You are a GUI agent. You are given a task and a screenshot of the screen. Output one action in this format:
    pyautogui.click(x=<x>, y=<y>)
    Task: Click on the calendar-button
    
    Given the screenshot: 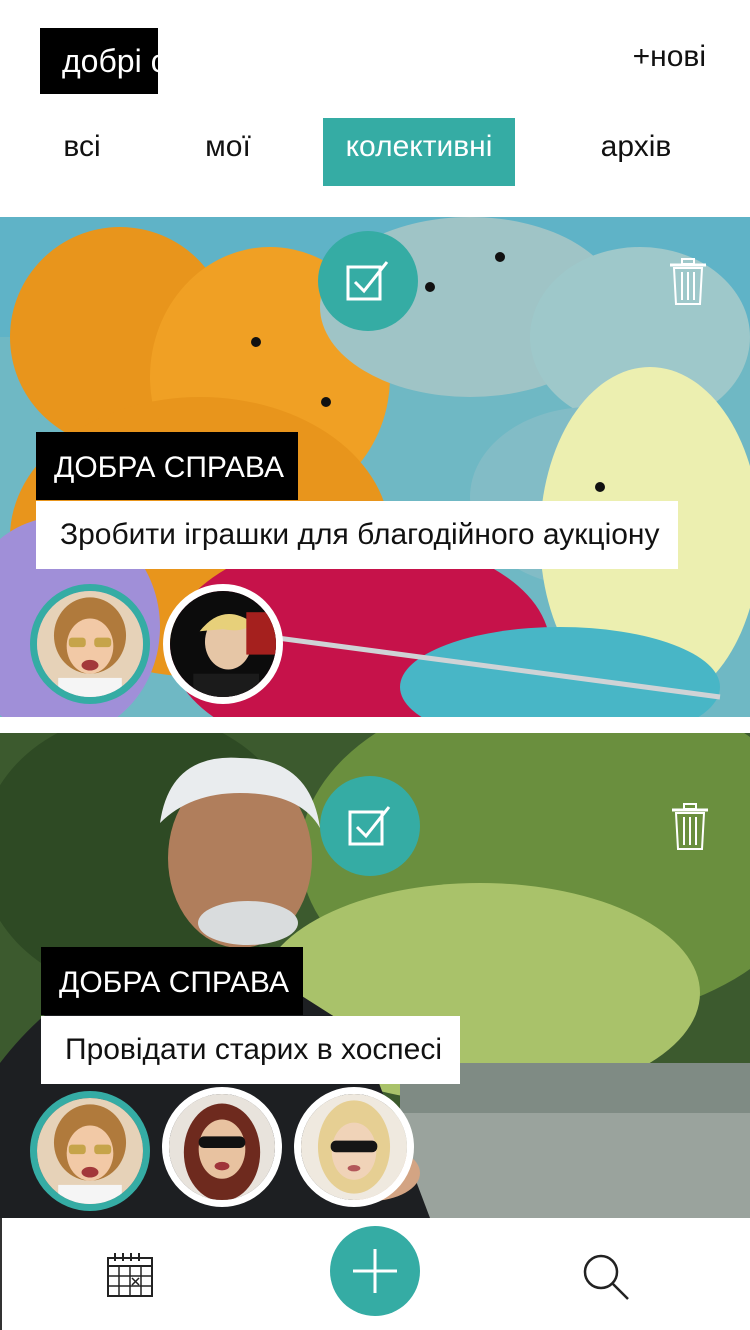 What is the action you would take?
    pyautogui.click(x=130, y=1277)
    